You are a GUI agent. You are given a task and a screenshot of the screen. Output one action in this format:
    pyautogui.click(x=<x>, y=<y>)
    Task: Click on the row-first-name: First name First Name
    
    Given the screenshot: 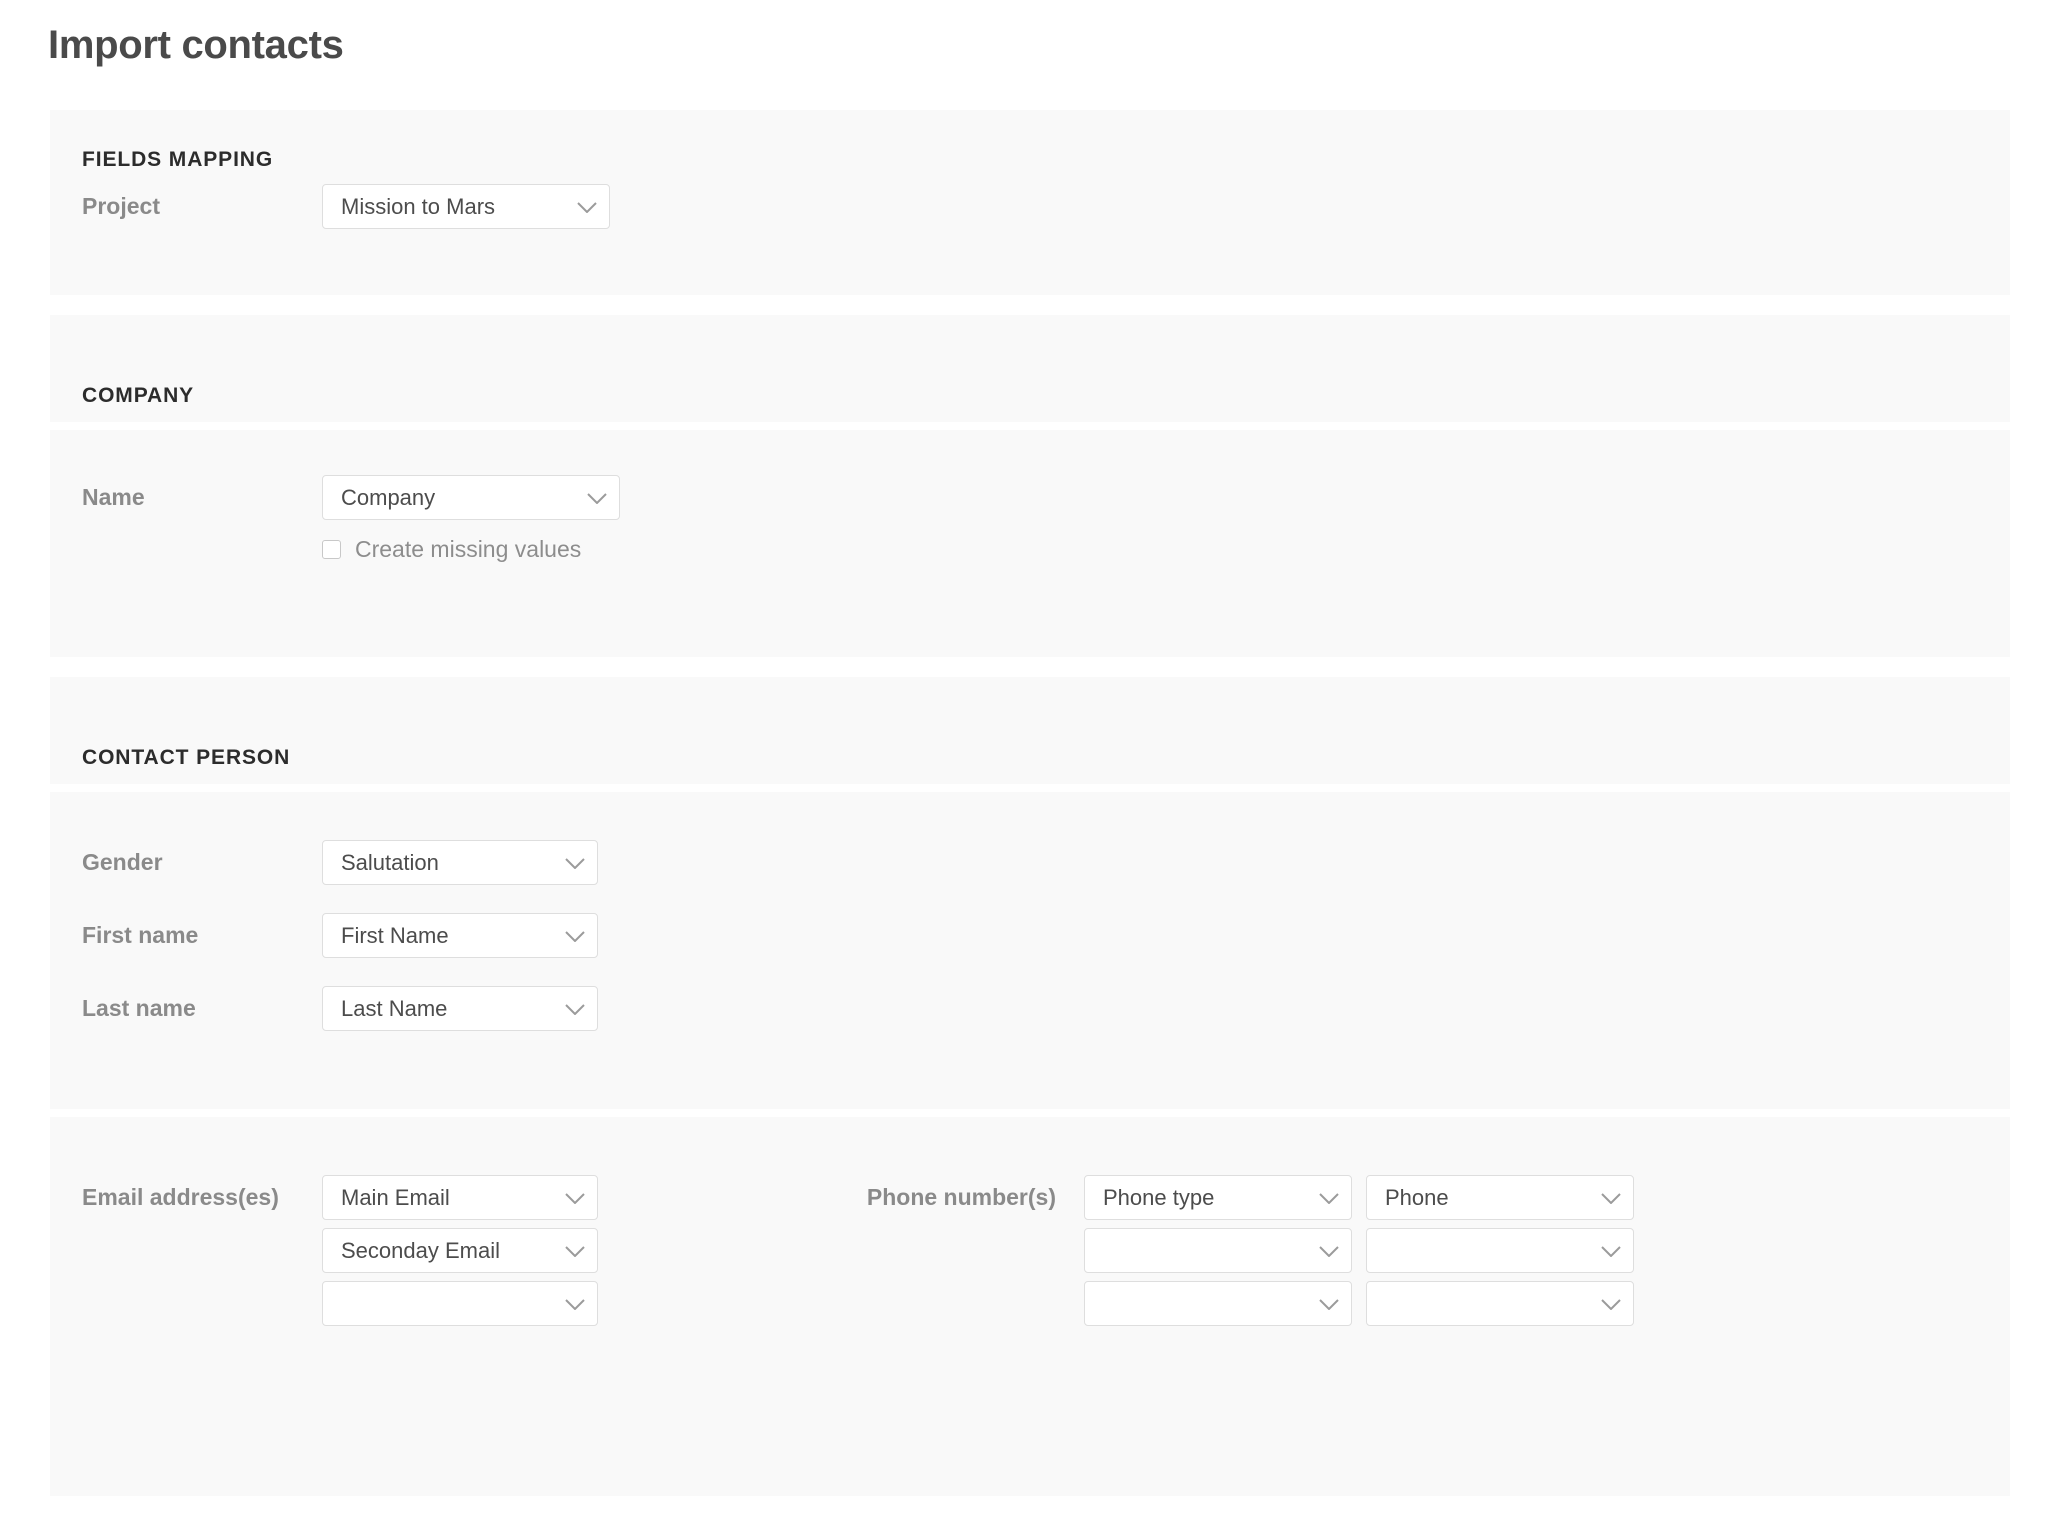 What is the action you would take?
    pyautogui.click(x=1030, y=949)
    